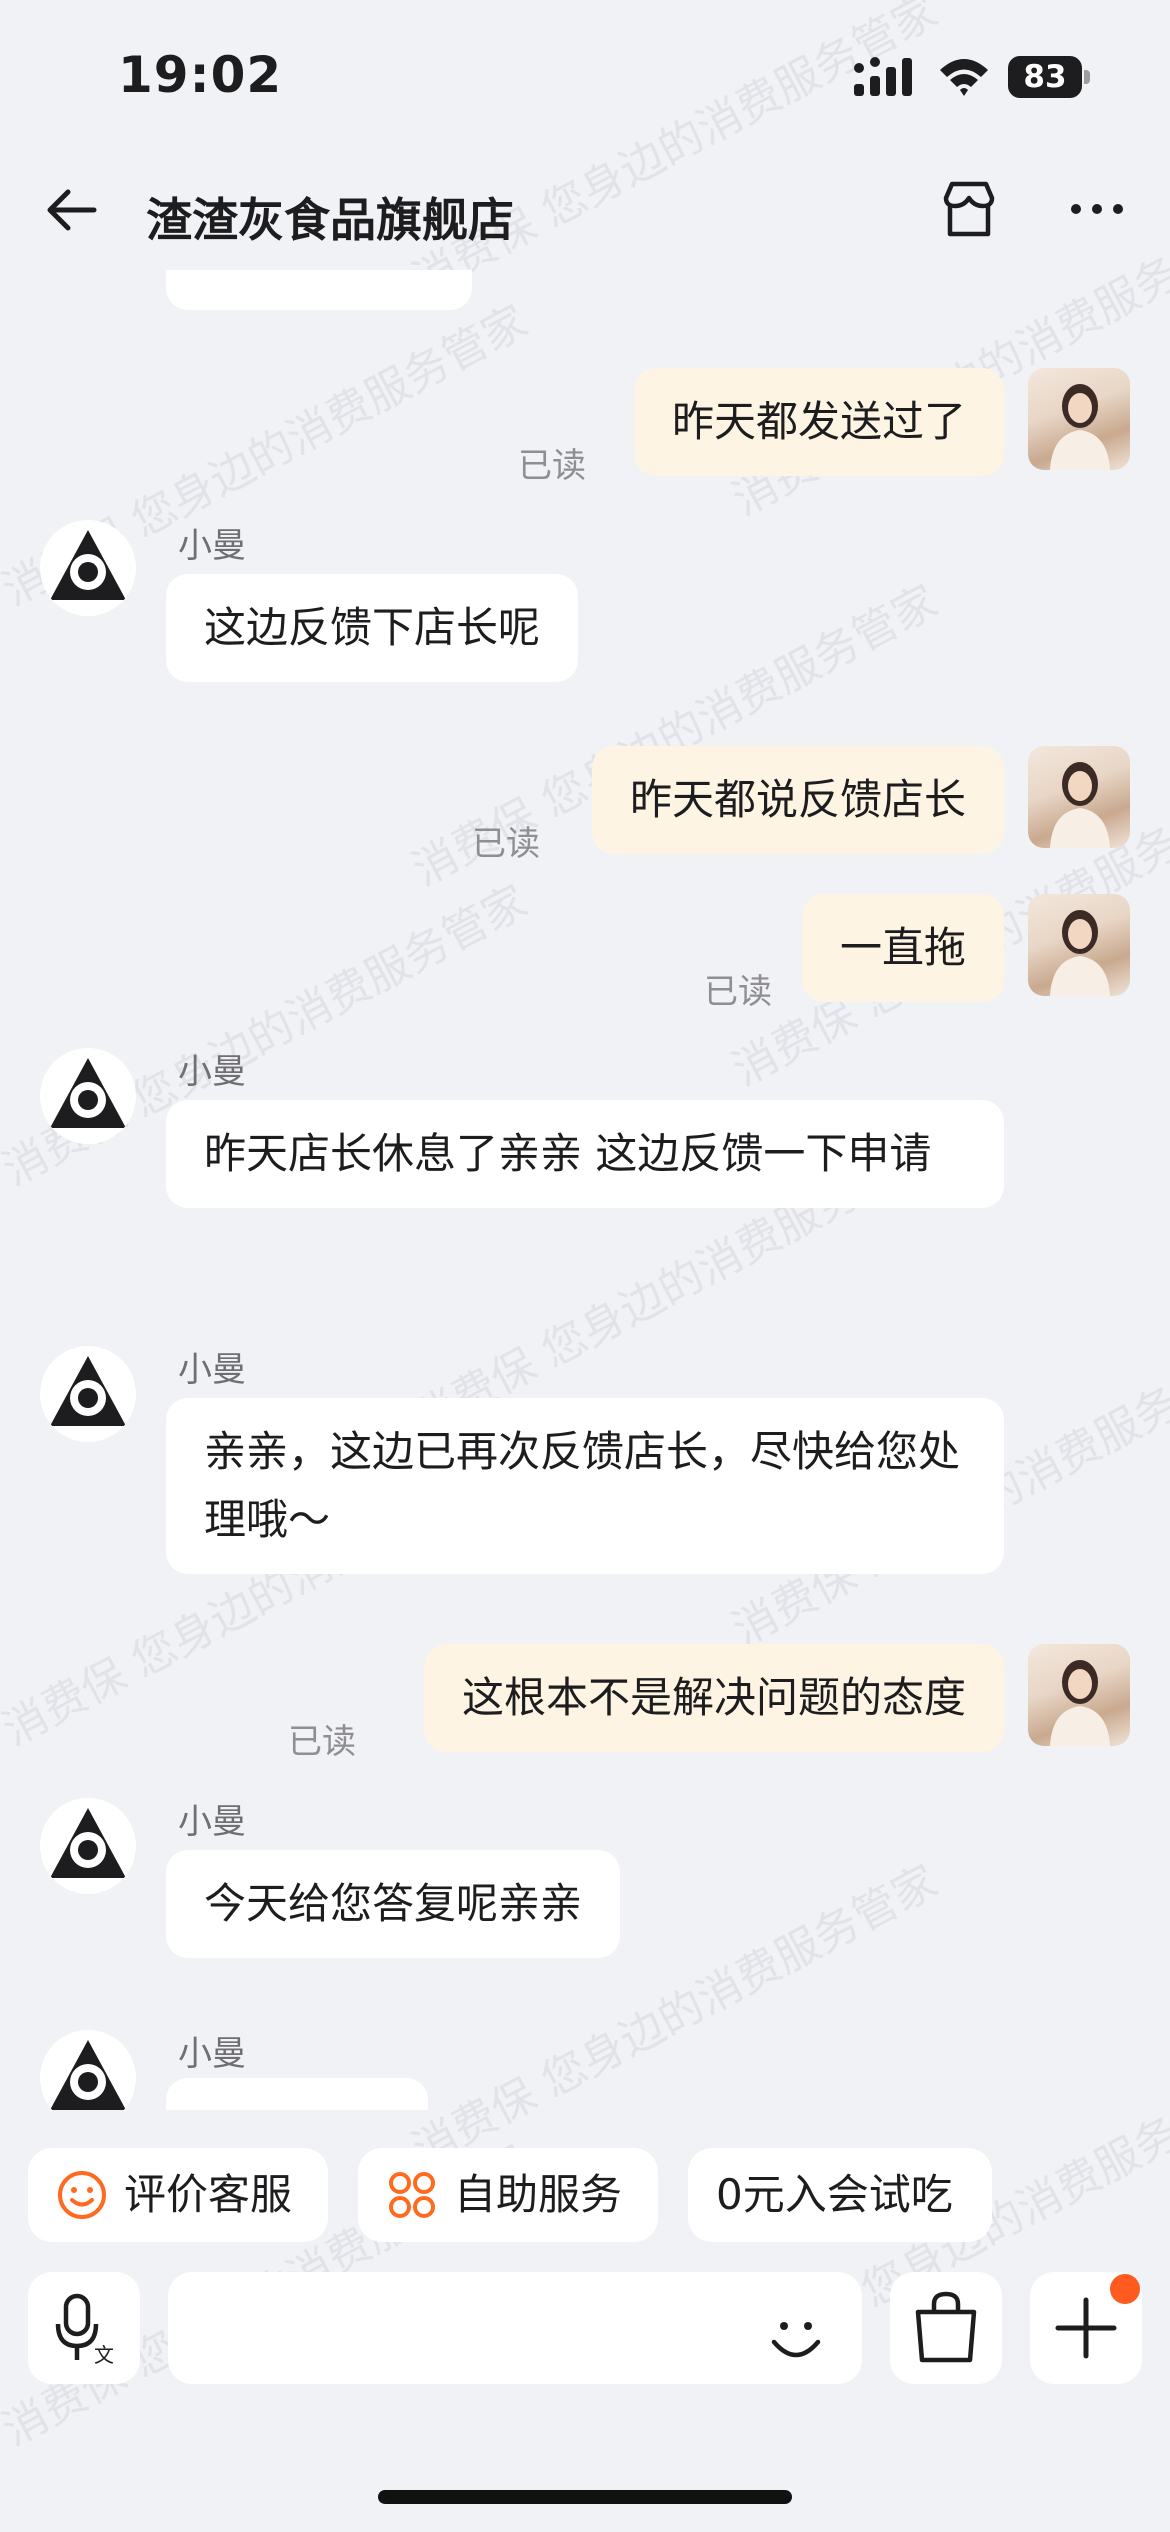 Image resolution: width=1170 pixels, height=2532 pixels. I want to click on message-bubble-sent: 昨天都说反馈店长, so click(797, 800).